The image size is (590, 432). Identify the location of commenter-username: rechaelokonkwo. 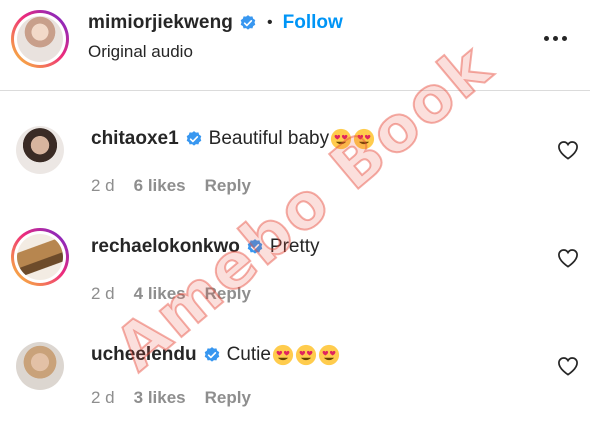
(165, 247).